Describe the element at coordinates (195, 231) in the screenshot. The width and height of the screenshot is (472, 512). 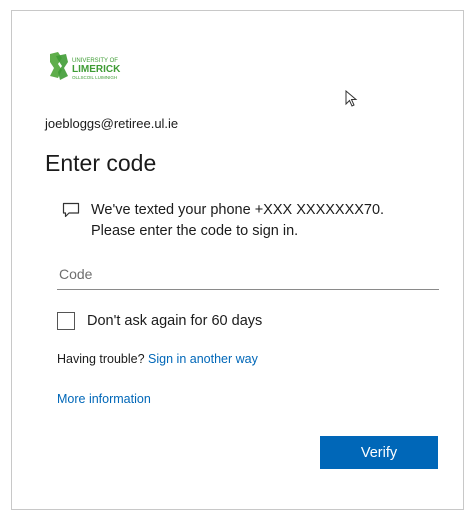
I see `sms-message-line2: Please enter the code to sign in.` at that location.